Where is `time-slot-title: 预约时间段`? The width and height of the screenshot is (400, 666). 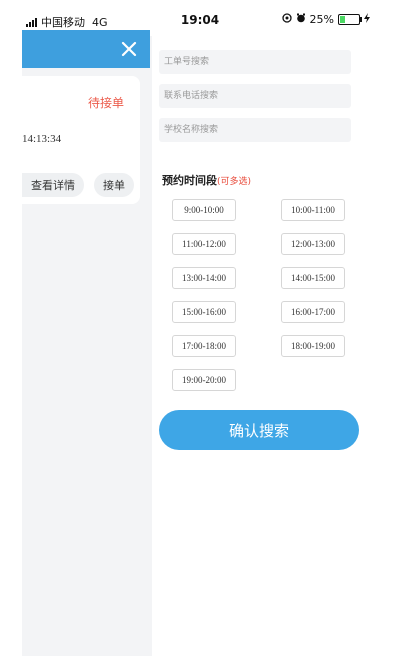
time-slot-title: 预约时间段 is located at coordinates (189, 180).